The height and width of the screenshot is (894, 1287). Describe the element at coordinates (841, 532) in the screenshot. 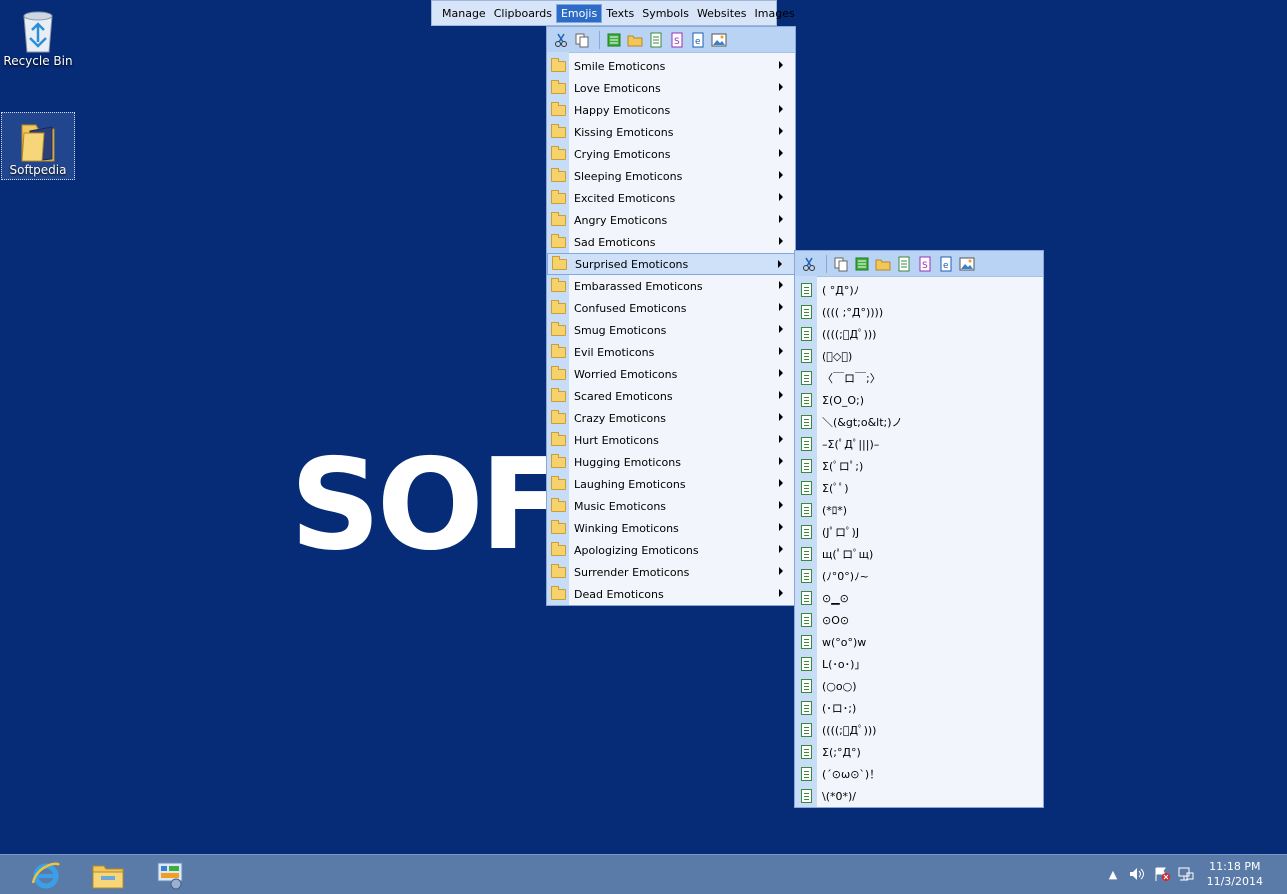

I see `emoticon-text: (Jﾟロﾟ)J` at that location.